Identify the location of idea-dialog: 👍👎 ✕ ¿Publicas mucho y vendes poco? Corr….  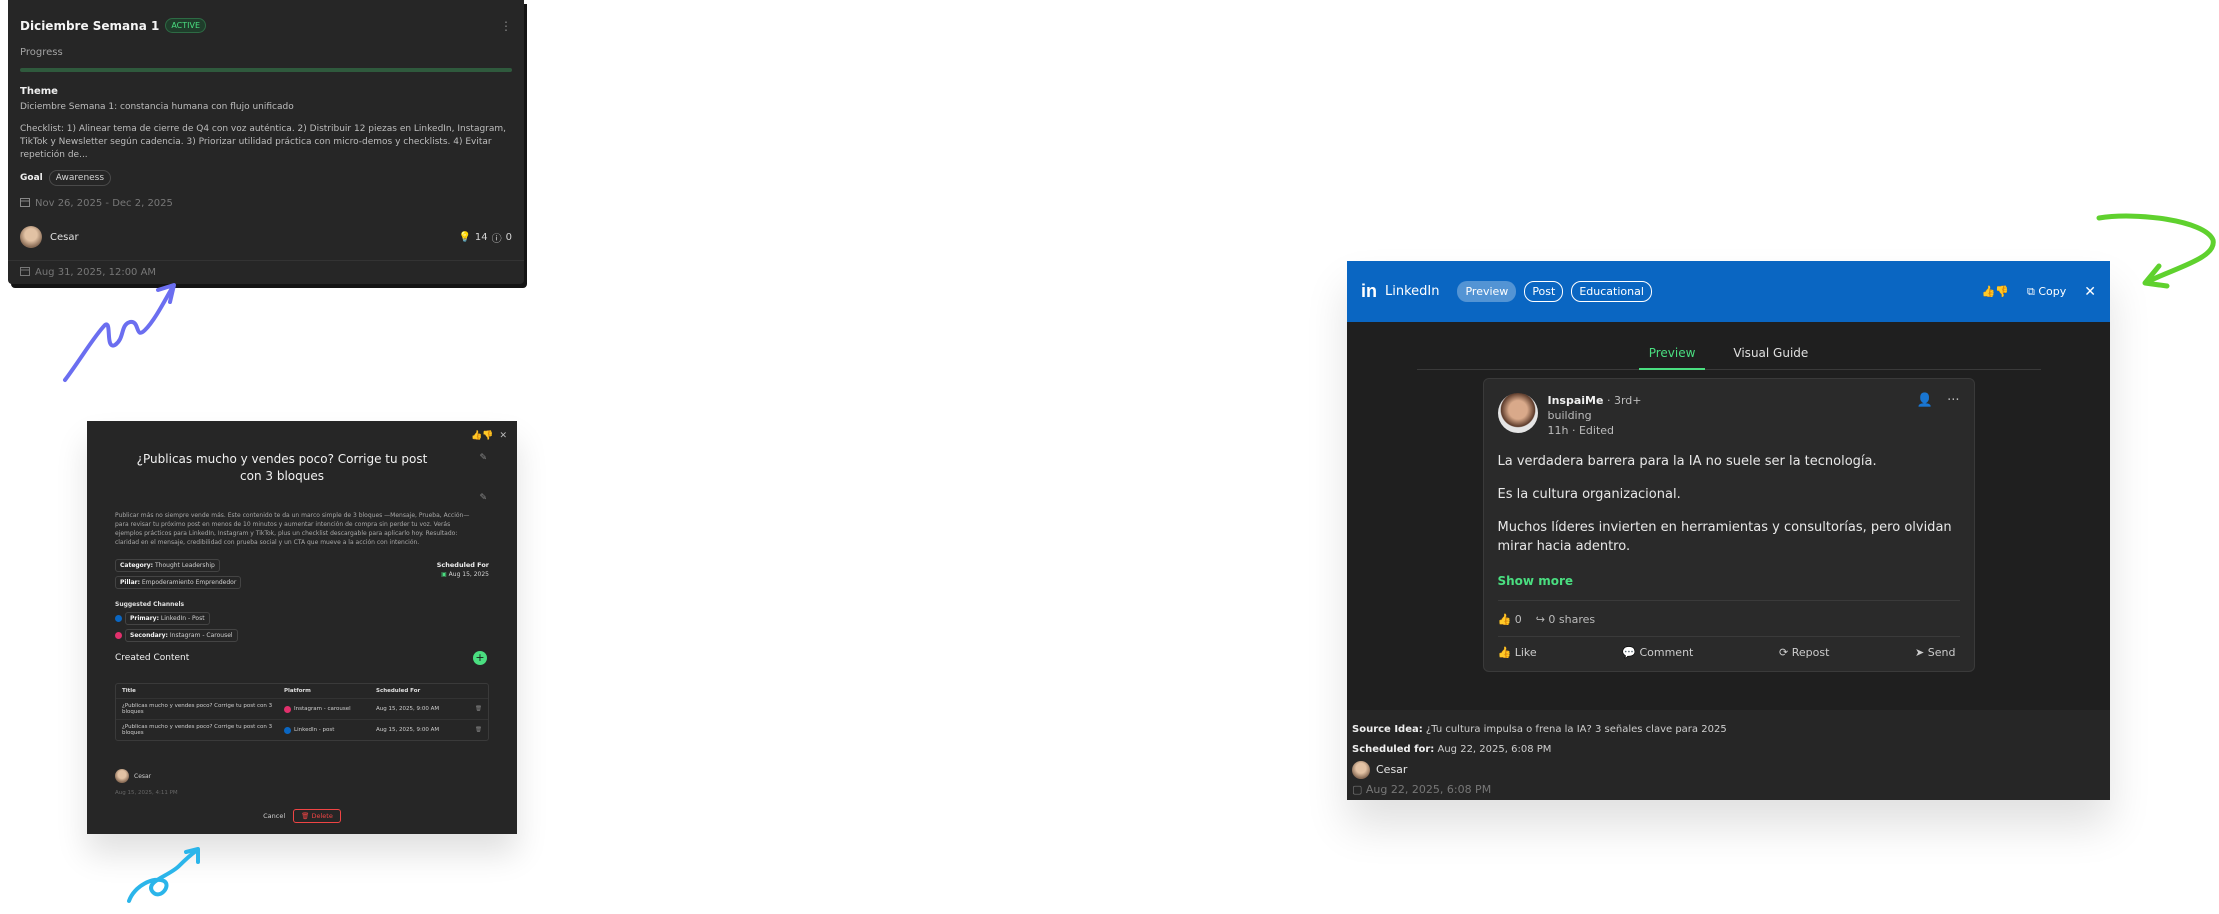
(302, 627).